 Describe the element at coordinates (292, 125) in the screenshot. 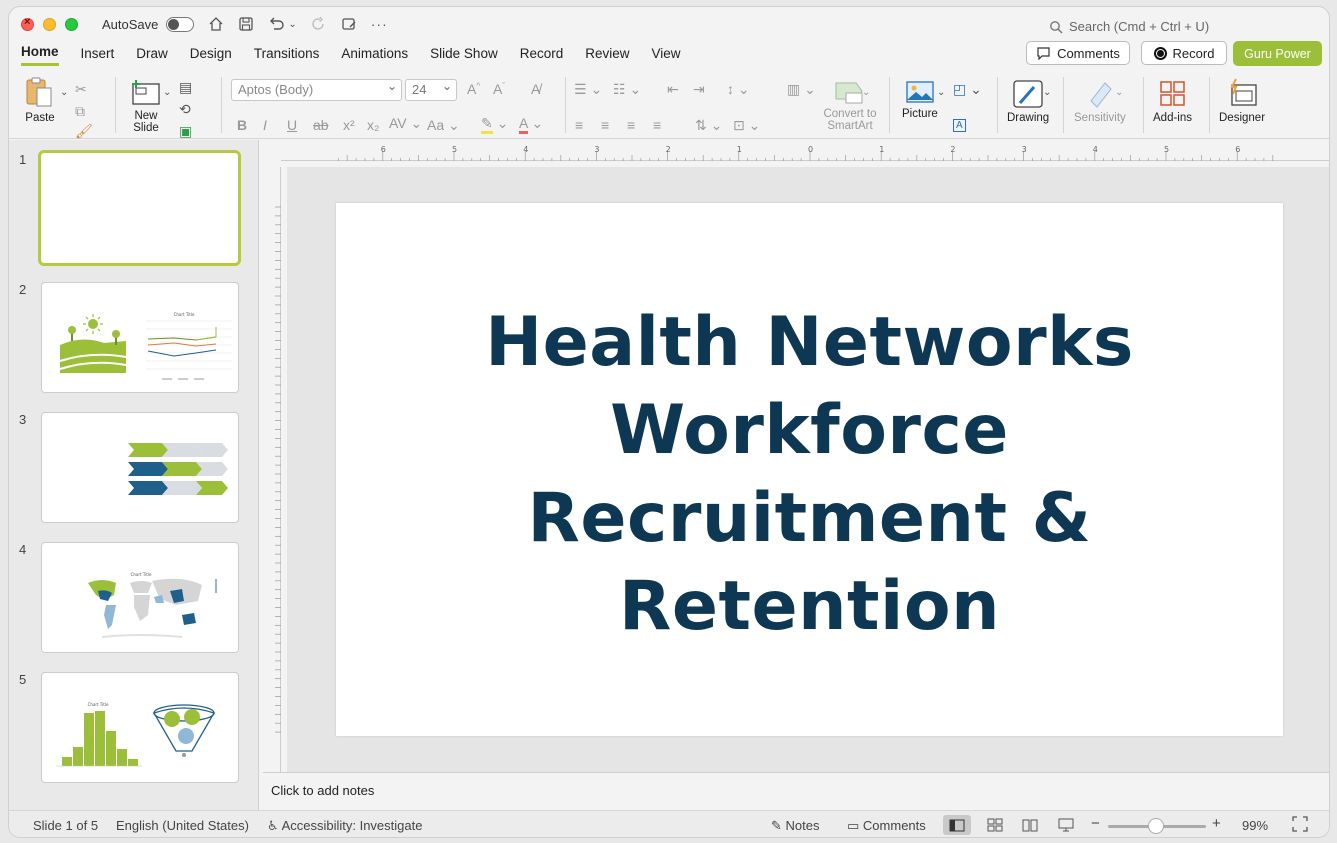

I see `underline-icon: U` at that location.